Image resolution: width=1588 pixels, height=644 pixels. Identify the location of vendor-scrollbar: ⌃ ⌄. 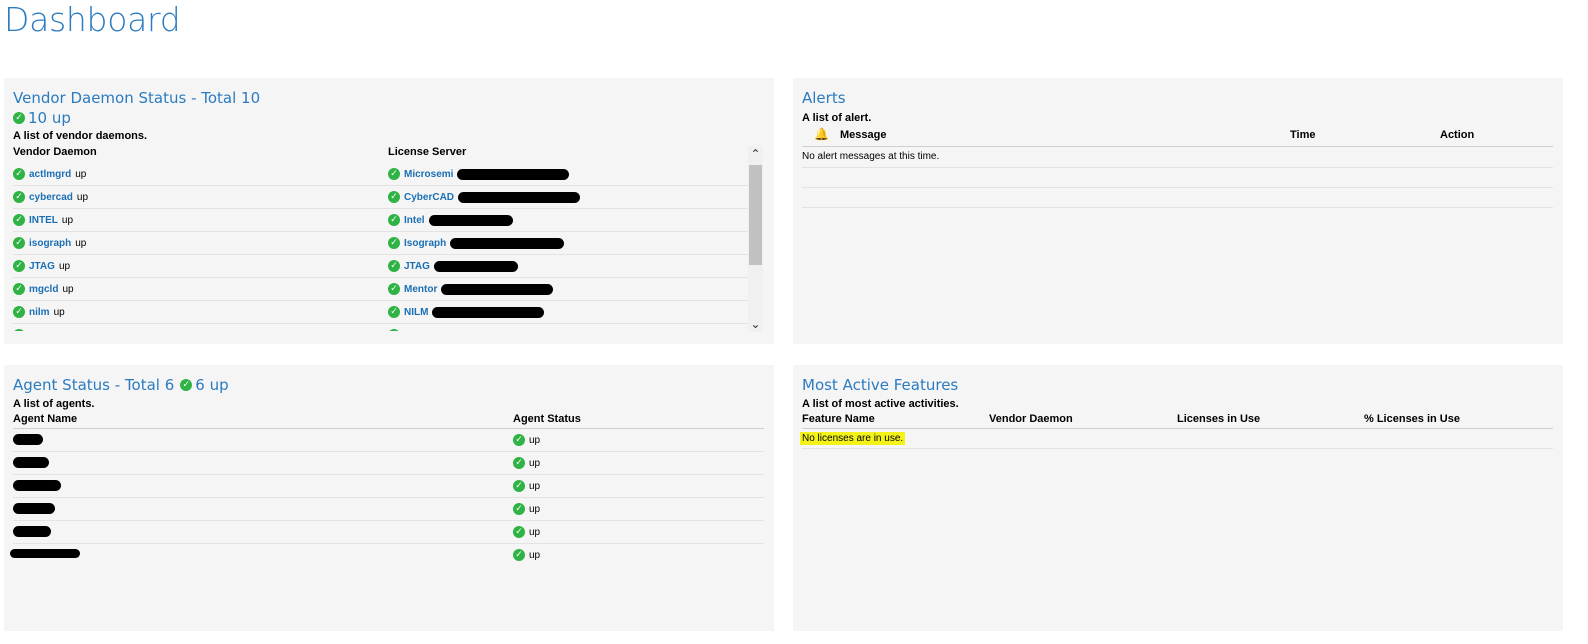
(755, 239).